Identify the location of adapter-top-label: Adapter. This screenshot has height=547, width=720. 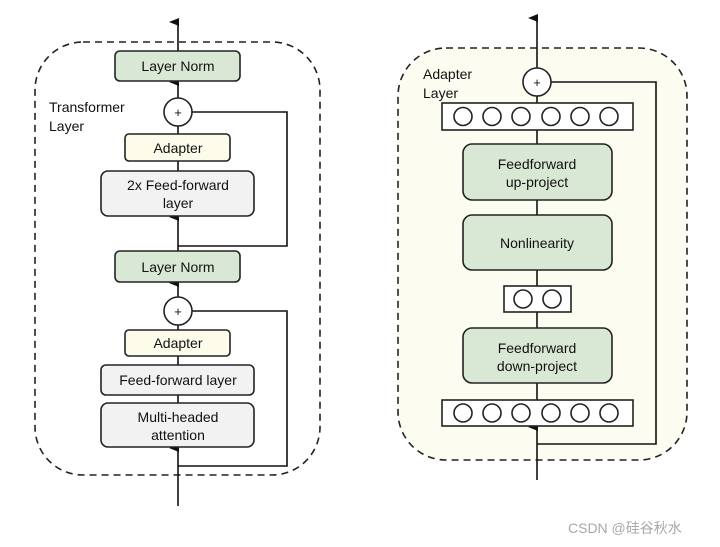
(177, 148).